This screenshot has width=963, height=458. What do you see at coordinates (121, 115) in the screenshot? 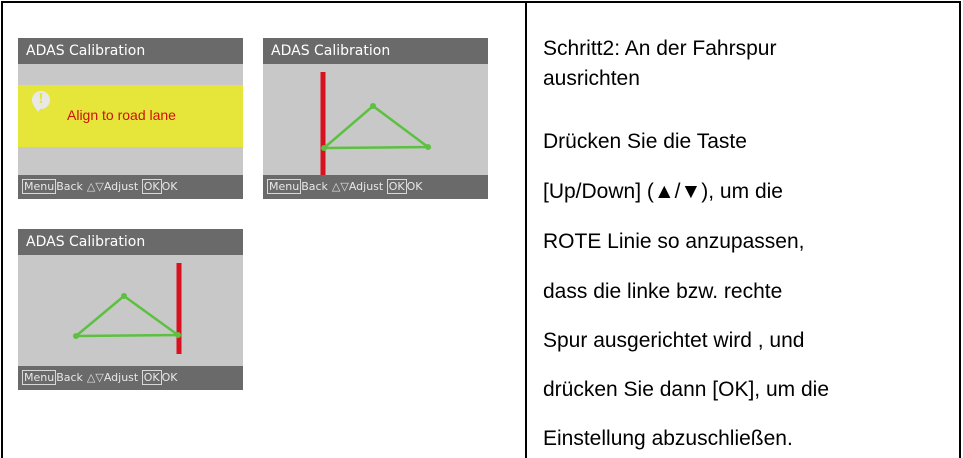
I see `alert-text: Align to road lane` at bounding box center [121, 115].